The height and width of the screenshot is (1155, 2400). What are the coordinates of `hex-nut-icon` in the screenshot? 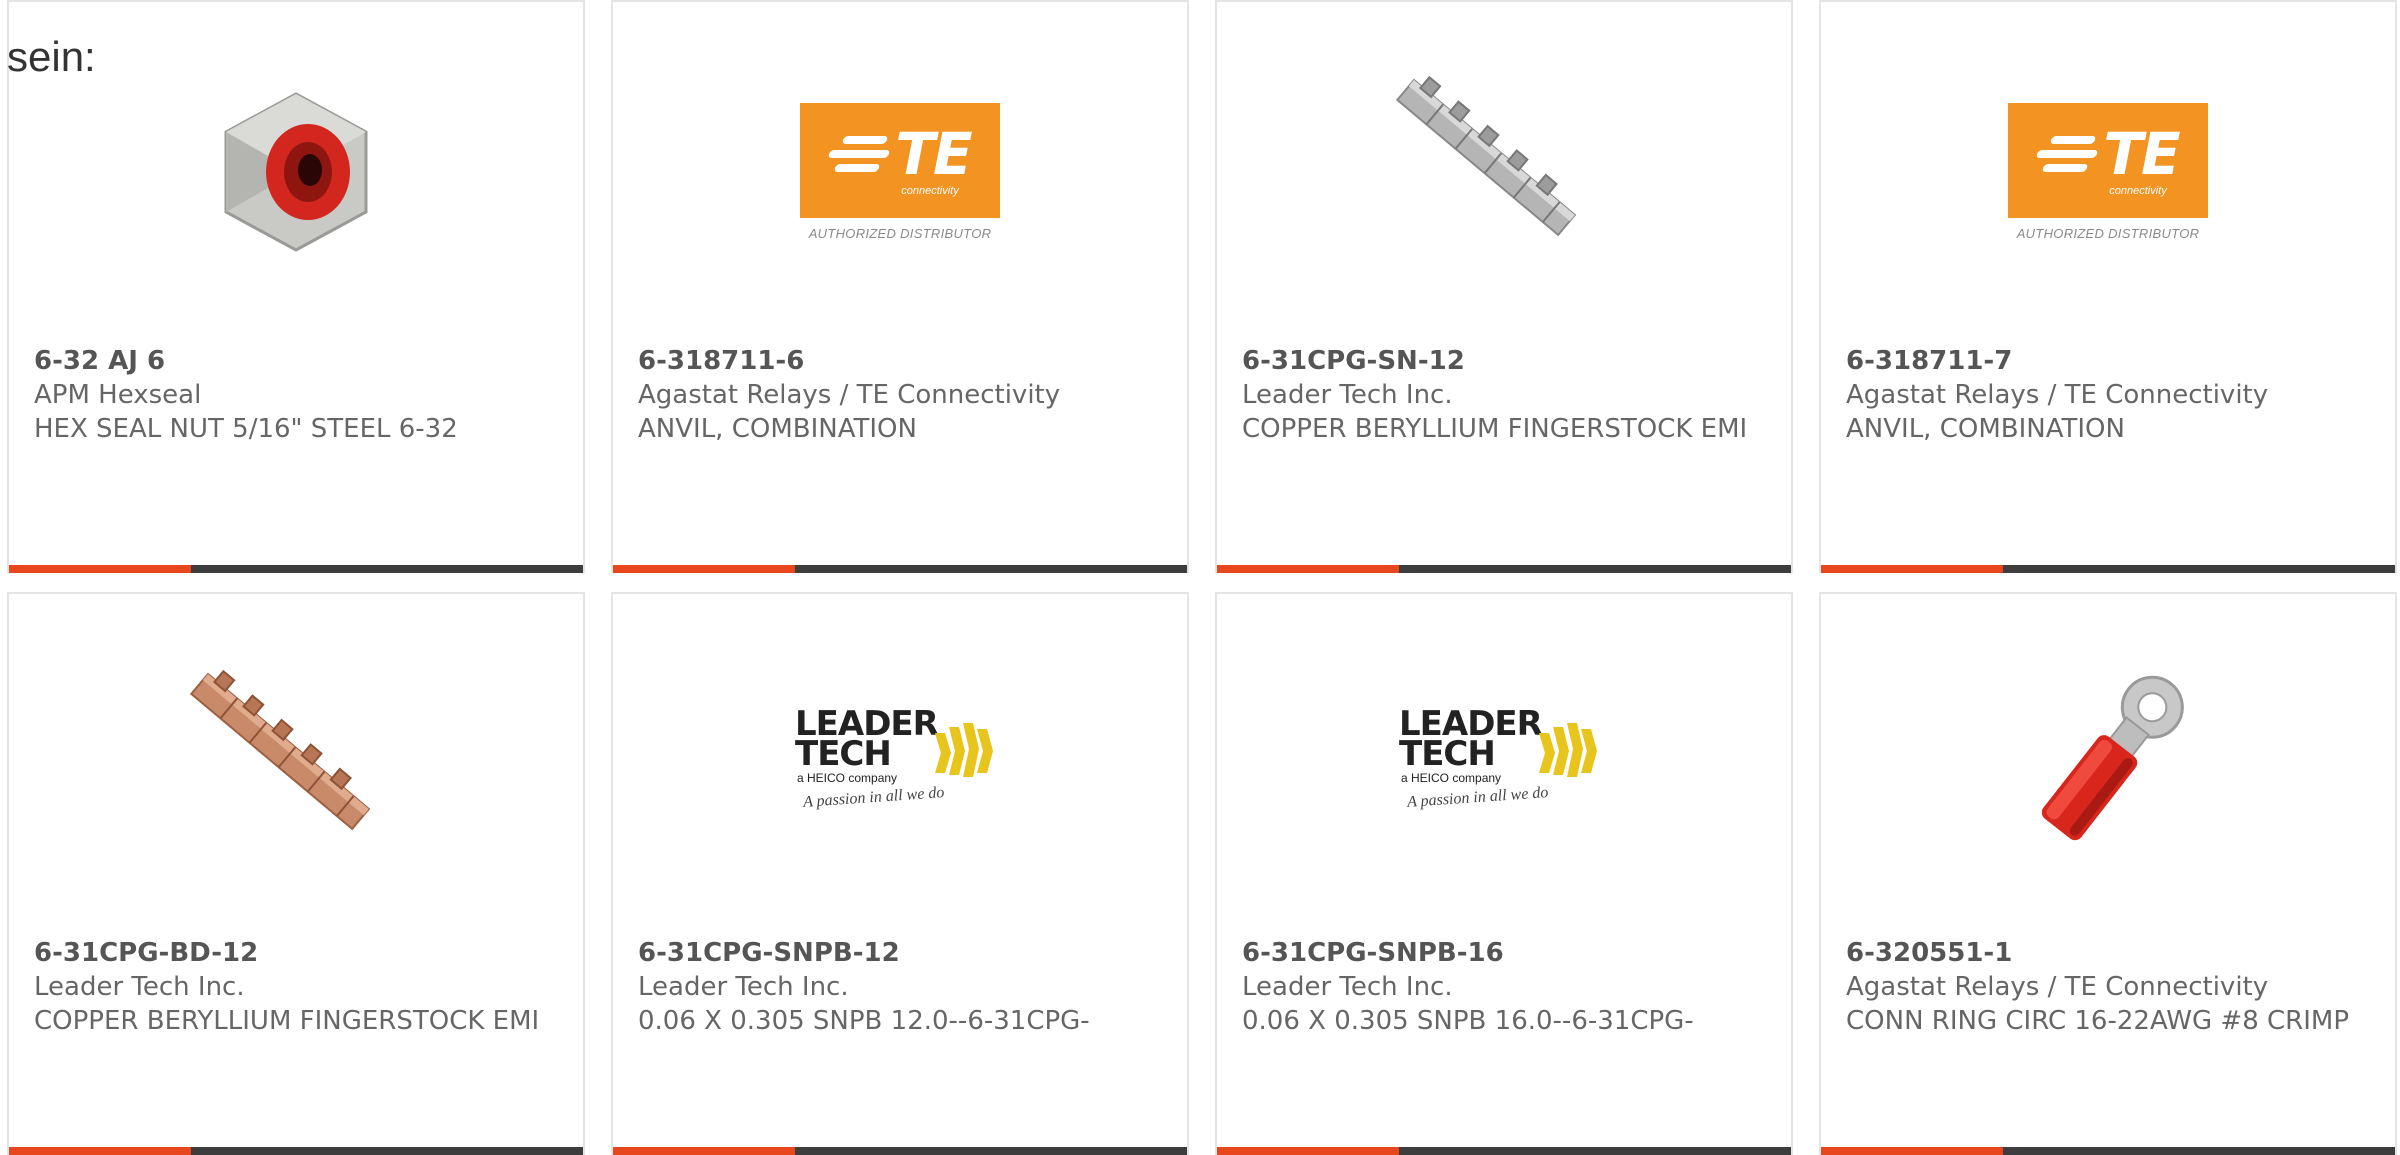 It's located at (296, 172).